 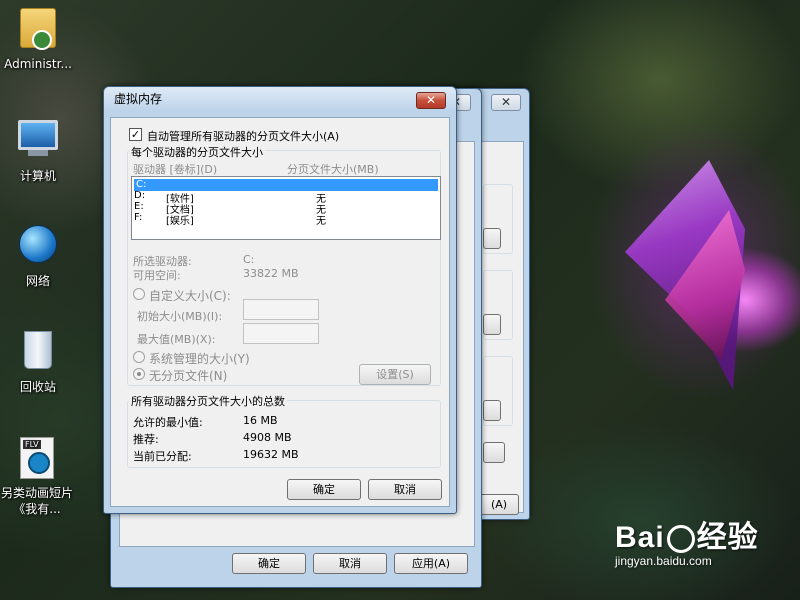 What do you see at coordinates (431, 563) in the screenshot?
I see `apply-button: 应用(A)` at bounding box center [431, 563].